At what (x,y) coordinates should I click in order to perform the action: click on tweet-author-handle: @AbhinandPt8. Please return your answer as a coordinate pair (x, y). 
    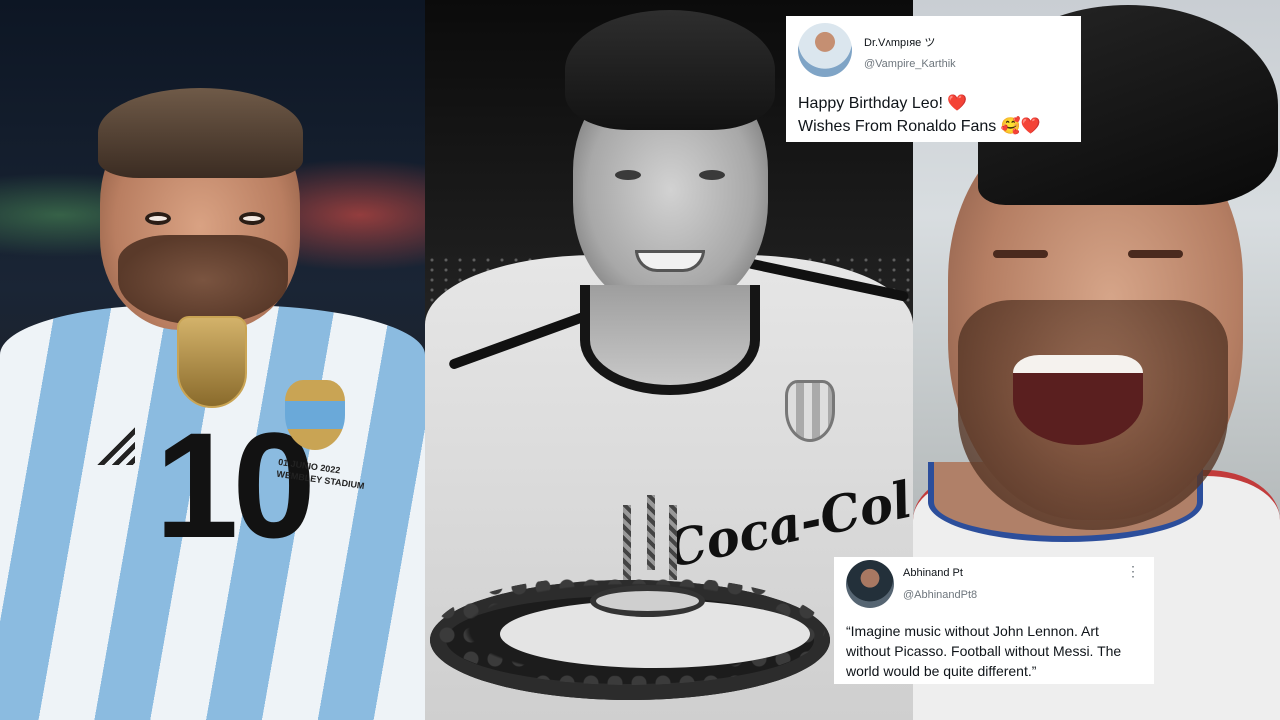
    Looking at the image, I should click on (940, 595).